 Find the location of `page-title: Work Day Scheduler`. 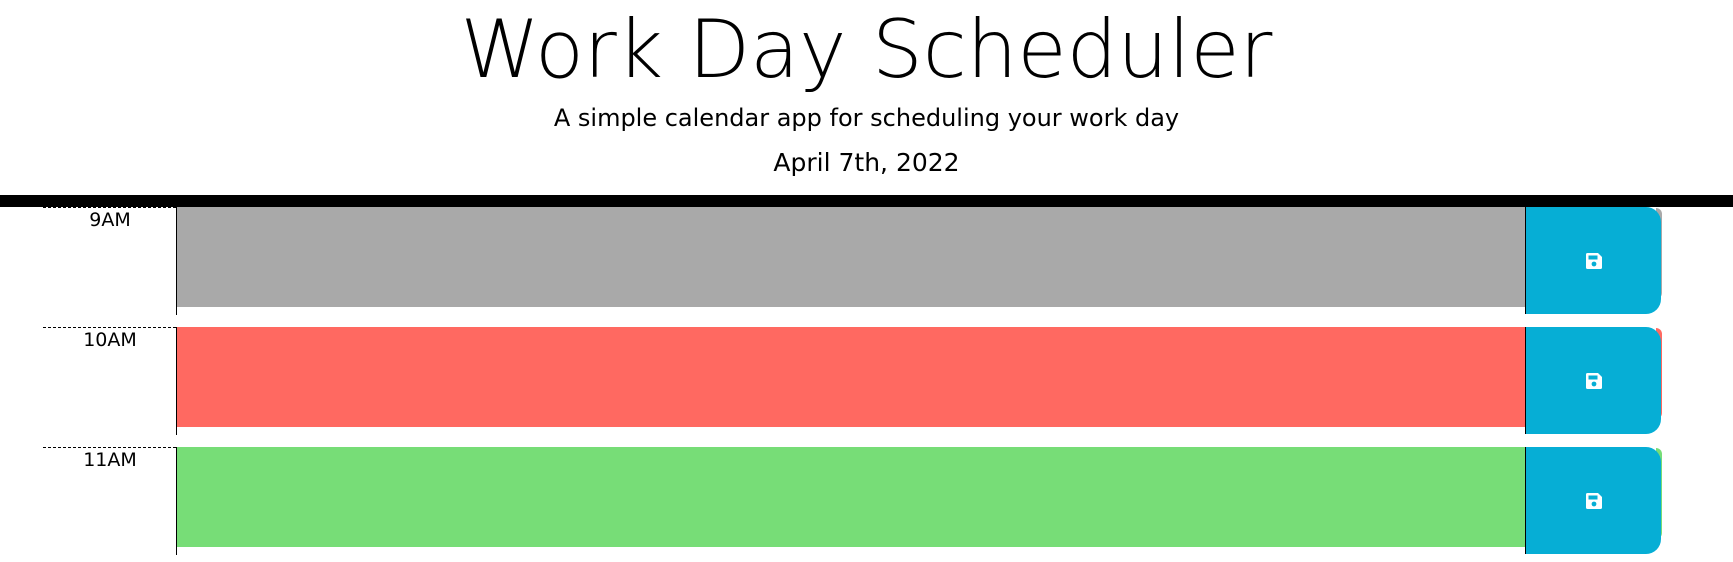

page-title: Work Day Scheduler is located at coordinates (866, 49).